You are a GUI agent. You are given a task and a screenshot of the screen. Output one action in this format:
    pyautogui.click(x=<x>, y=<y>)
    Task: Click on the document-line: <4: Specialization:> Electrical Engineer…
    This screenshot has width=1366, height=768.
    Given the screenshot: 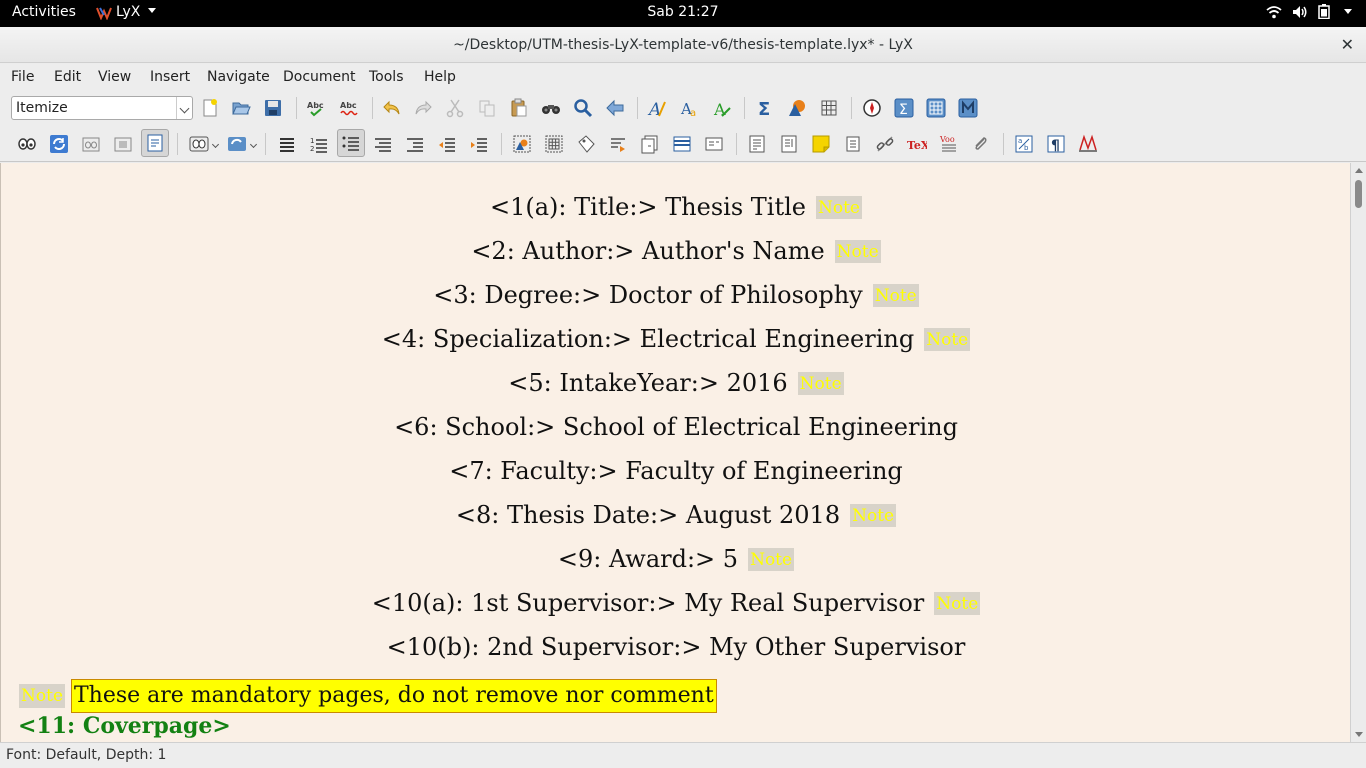 What is the action you would take?
    pyautogui.click(x=675, y=339)
    